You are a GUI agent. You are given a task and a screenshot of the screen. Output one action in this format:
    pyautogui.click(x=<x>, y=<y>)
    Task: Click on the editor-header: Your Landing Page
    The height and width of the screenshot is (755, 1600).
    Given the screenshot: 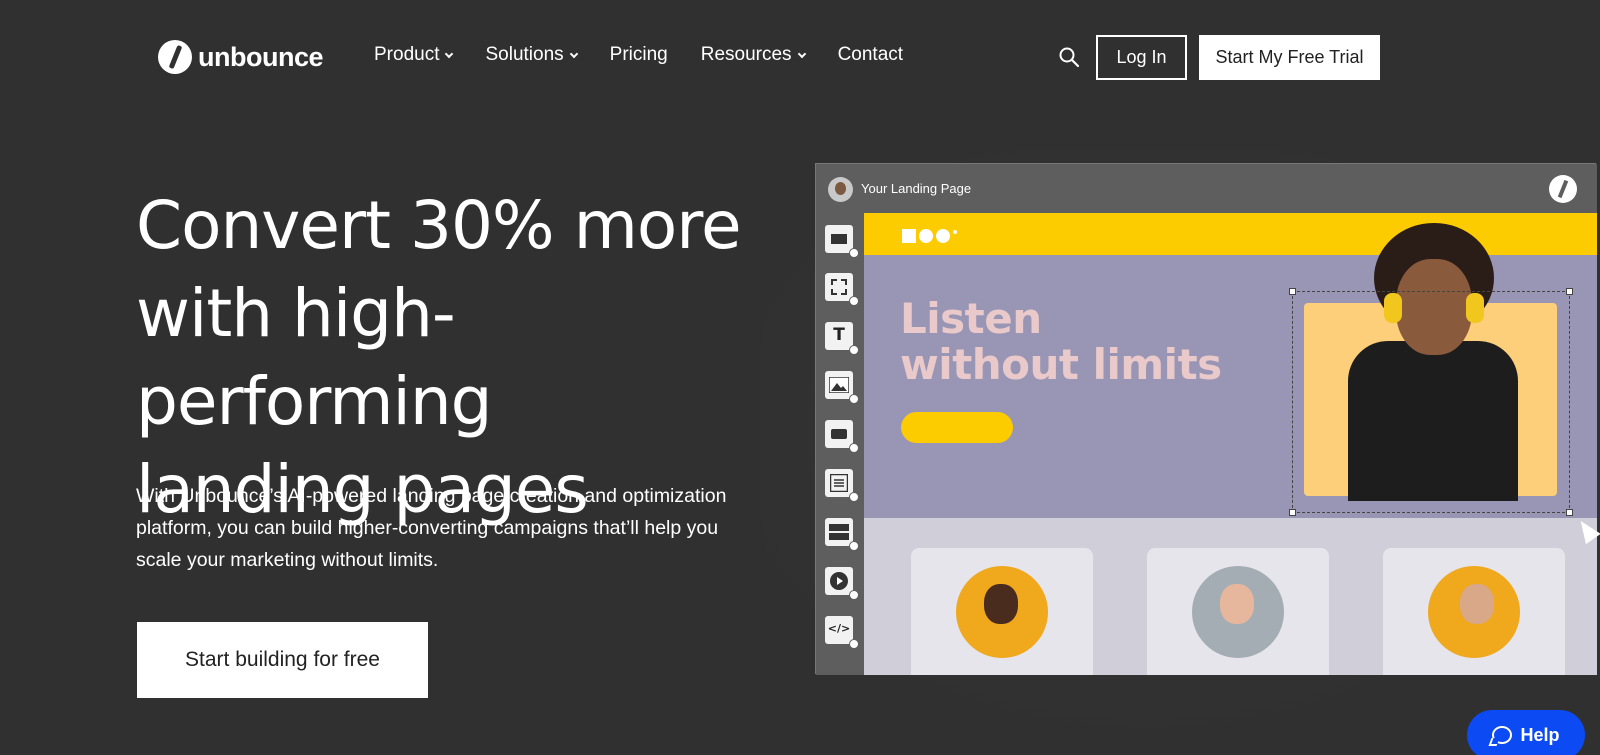 What is the action you would take?
    pyautogui.click(x=1206, y=188)
    